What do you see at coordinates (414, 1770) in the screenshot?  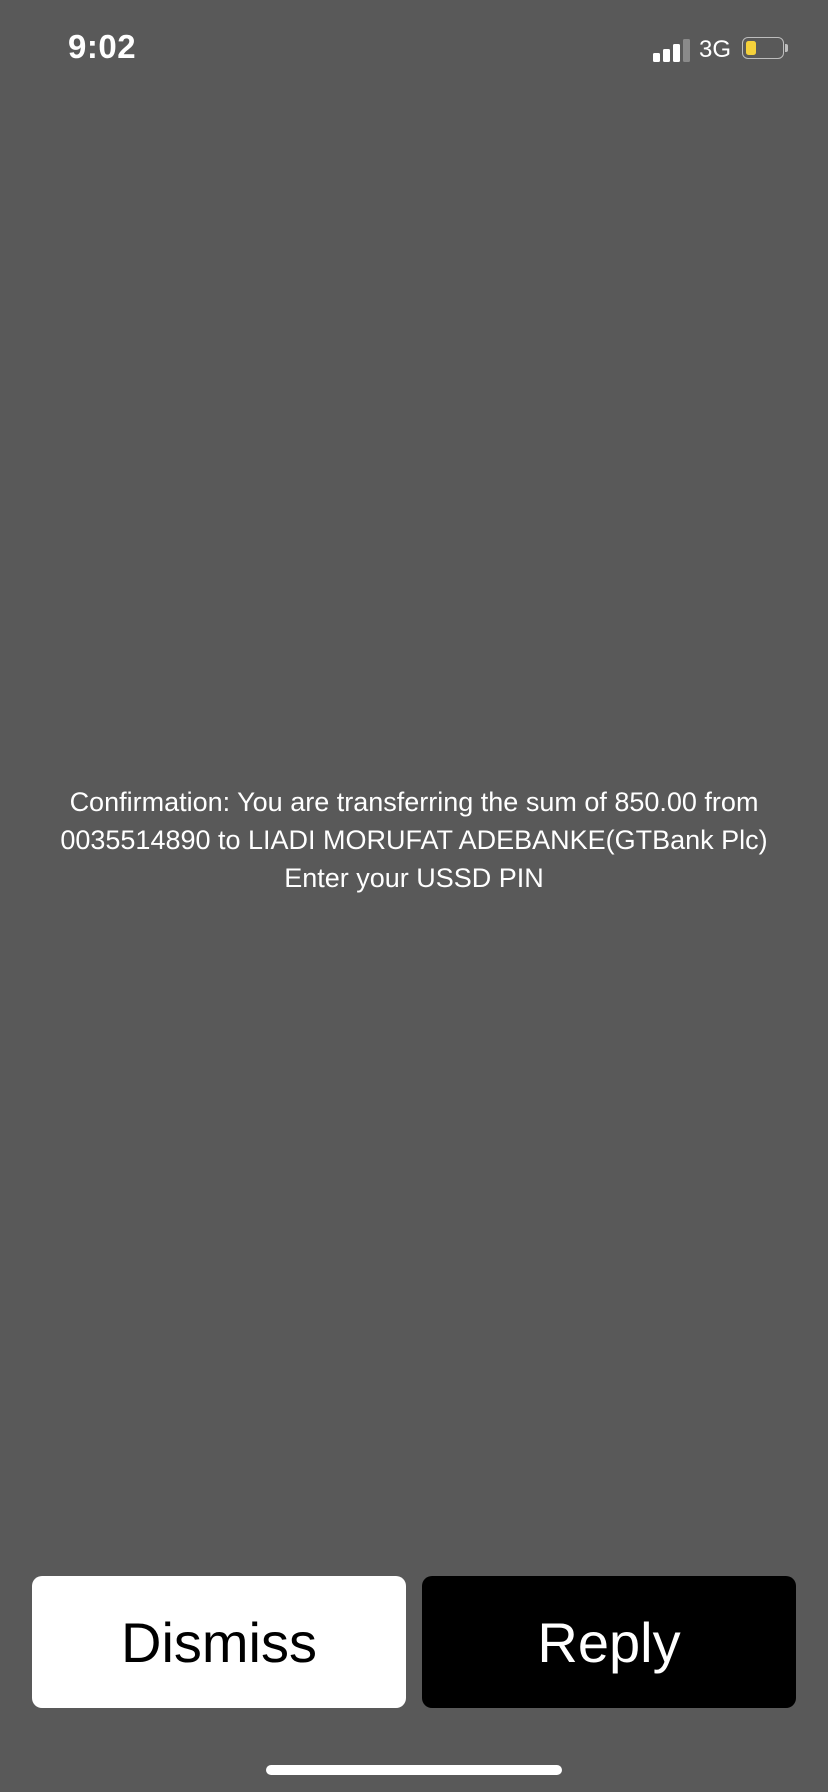 I see `home-indicator` at bounding box center [414, 1770].